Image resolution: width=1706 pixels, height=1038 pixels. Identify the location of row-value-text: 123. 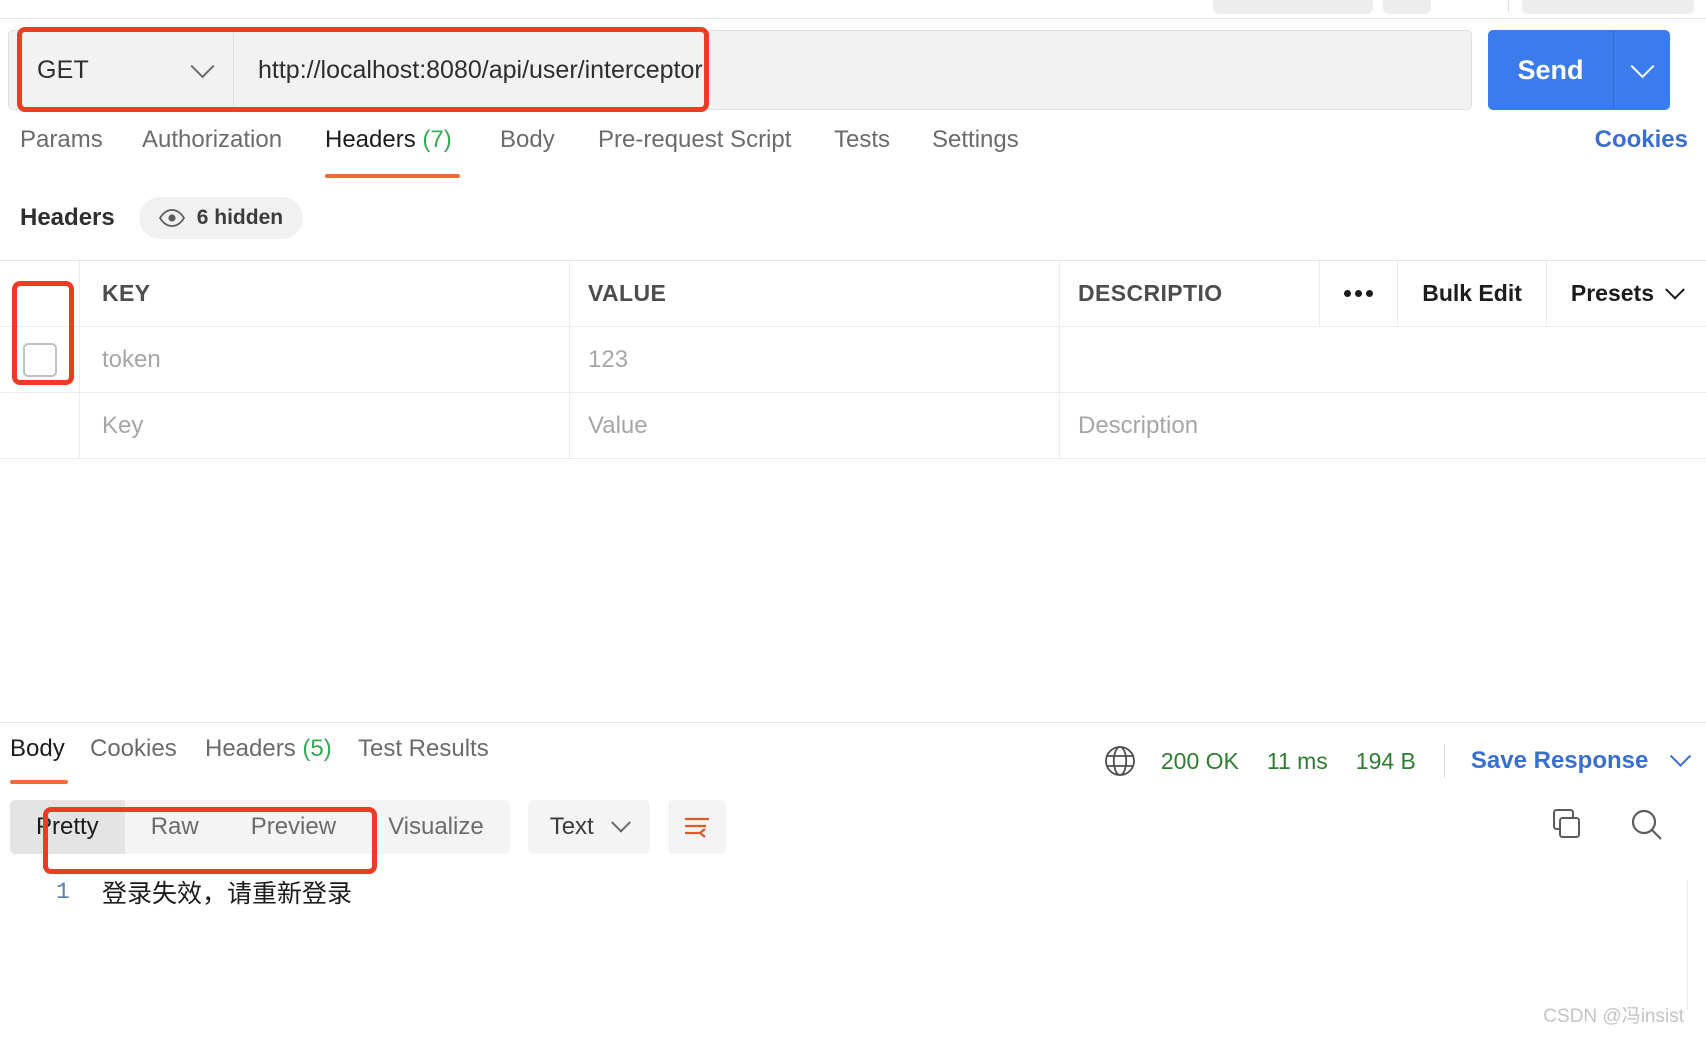
(608, 359).